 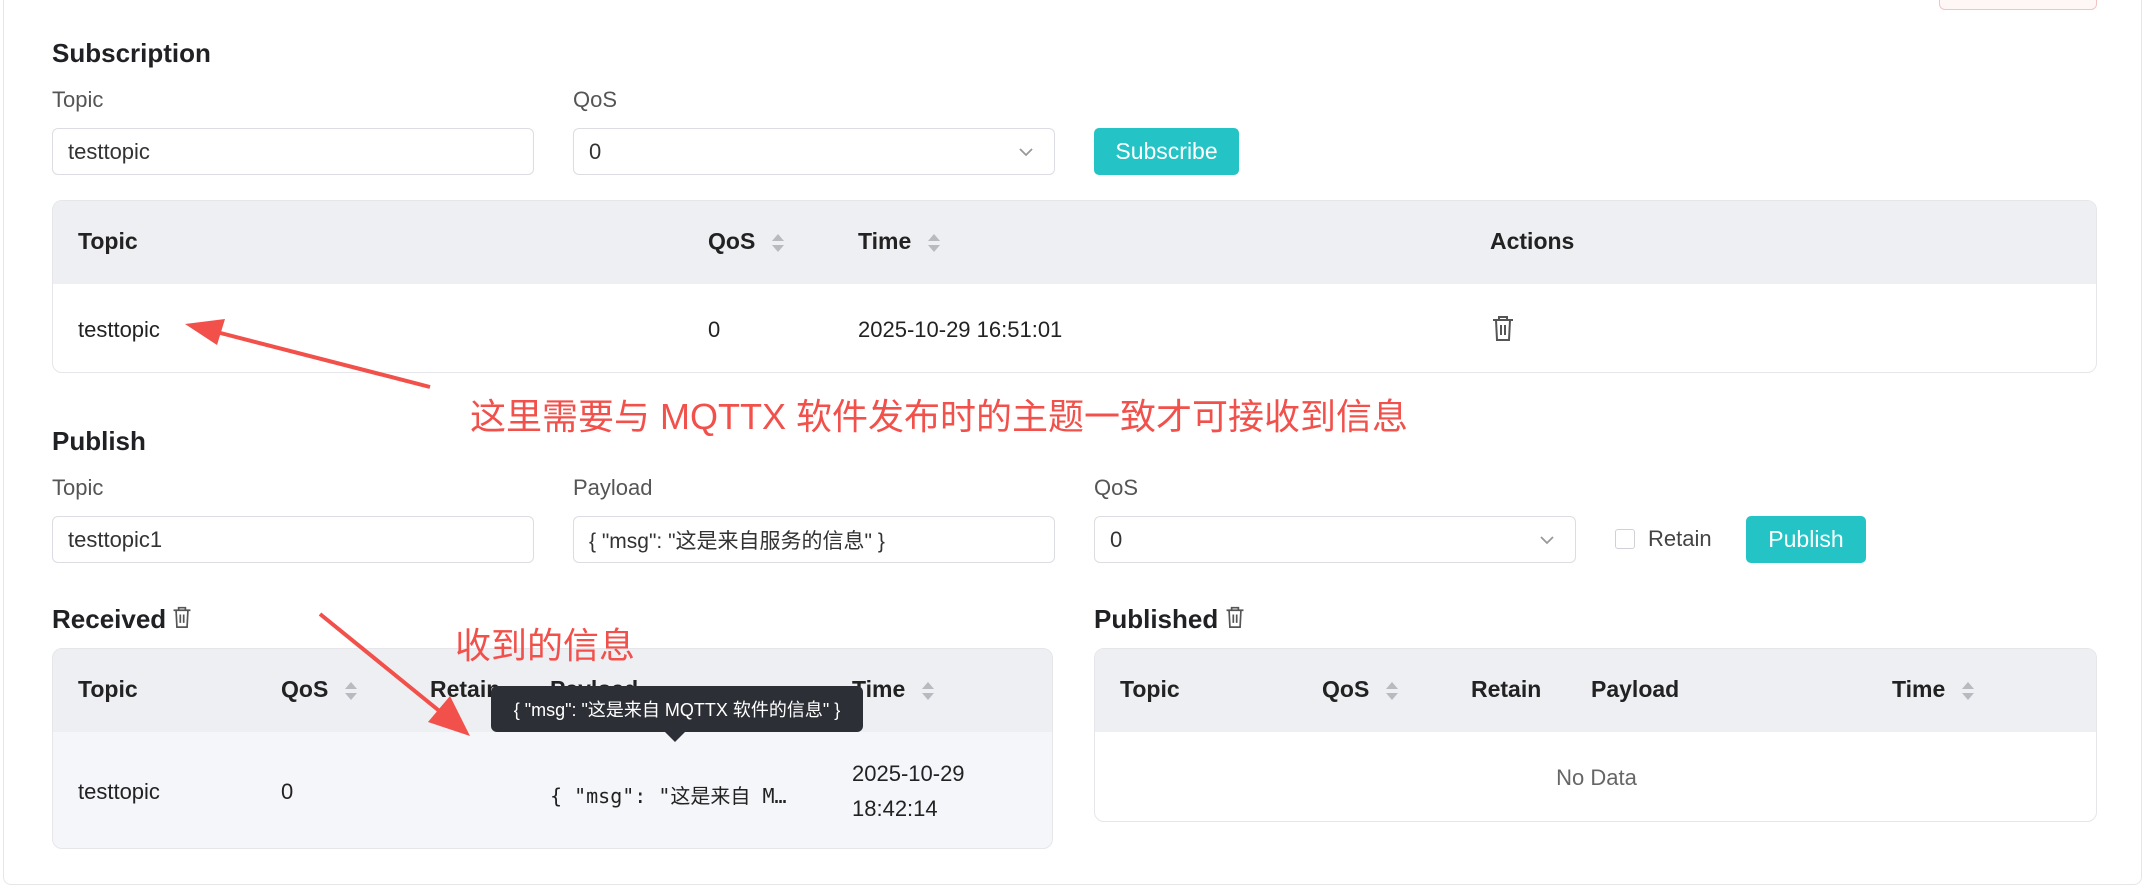 I want to click on empty-state: No Data, so click(x=1595, y=776).